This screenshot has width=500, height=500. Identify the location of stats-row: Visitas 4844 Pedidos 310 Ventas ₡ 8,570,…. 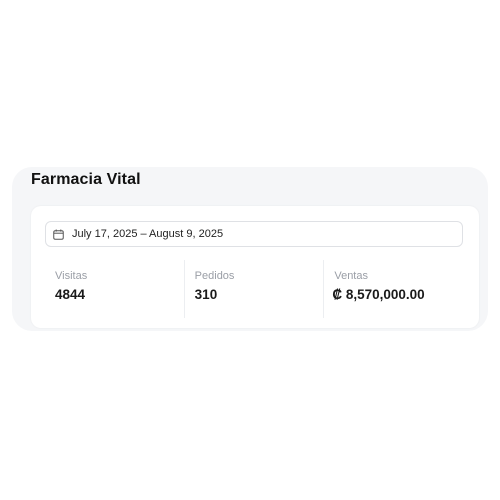
(254, 289).